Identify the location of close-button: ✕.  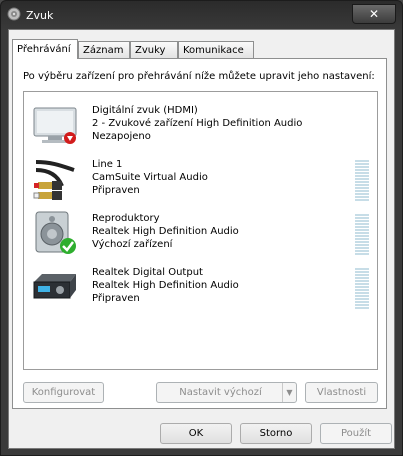
(374, 14).